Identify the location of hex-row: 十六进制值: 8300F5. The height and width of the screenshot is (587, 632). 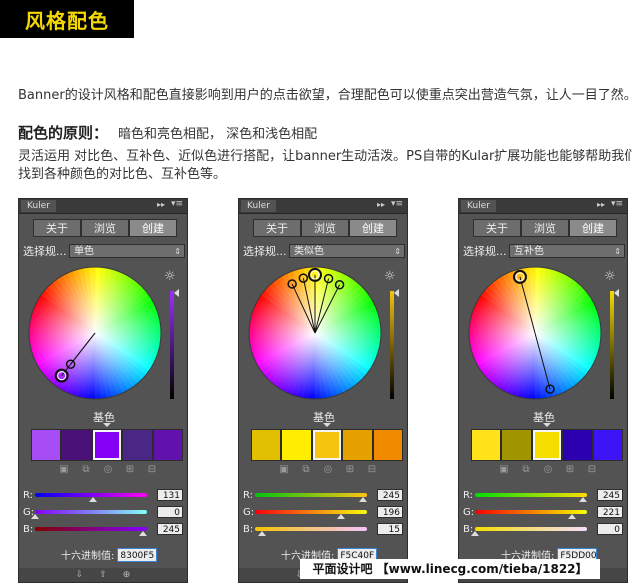
(104, 554).